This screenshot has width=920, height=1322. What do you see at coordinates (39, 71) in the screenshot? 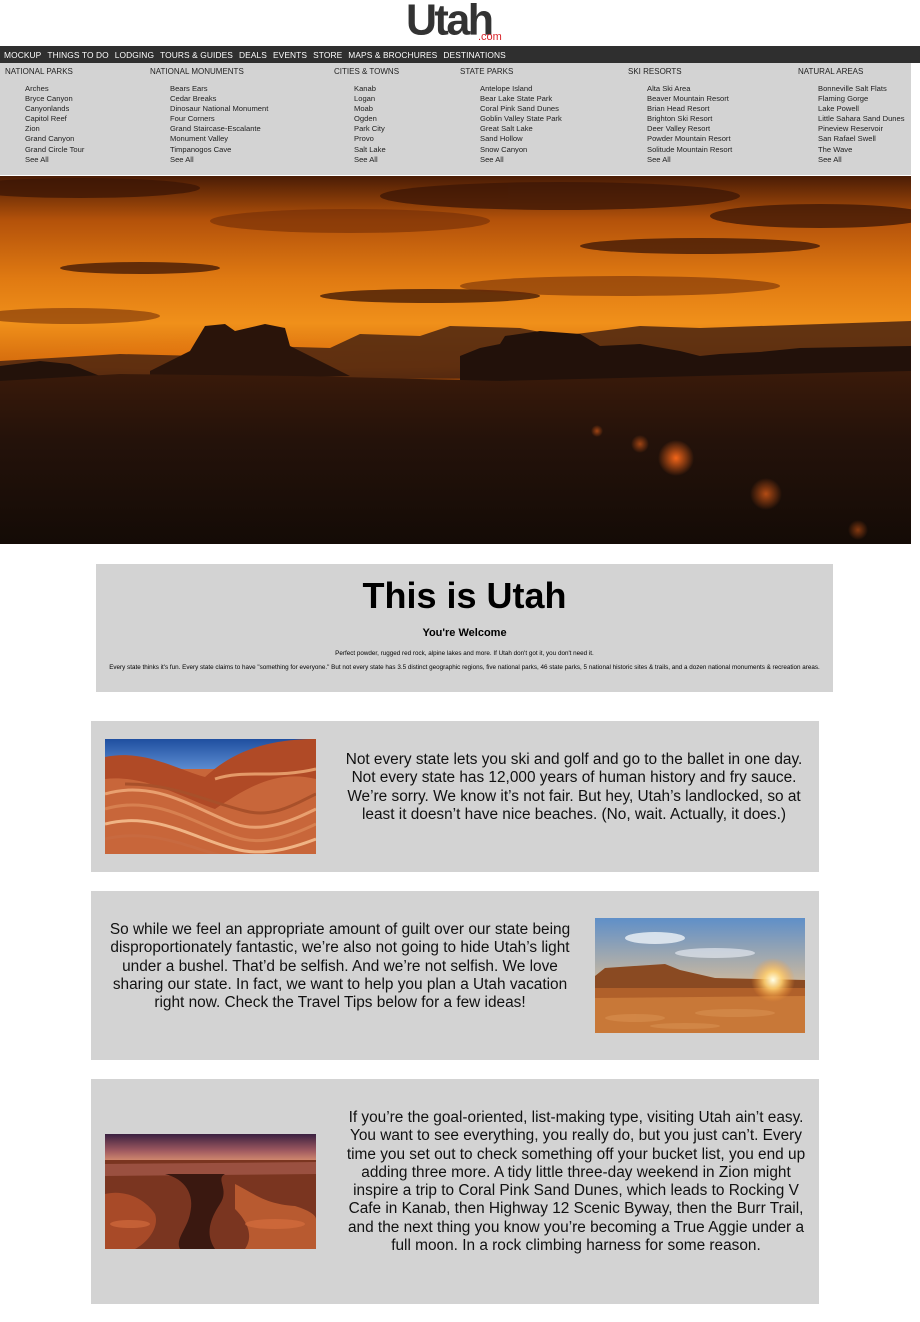
I see `menu-column-title: NATIONAL PARKS` at bounding box center [39, 71].